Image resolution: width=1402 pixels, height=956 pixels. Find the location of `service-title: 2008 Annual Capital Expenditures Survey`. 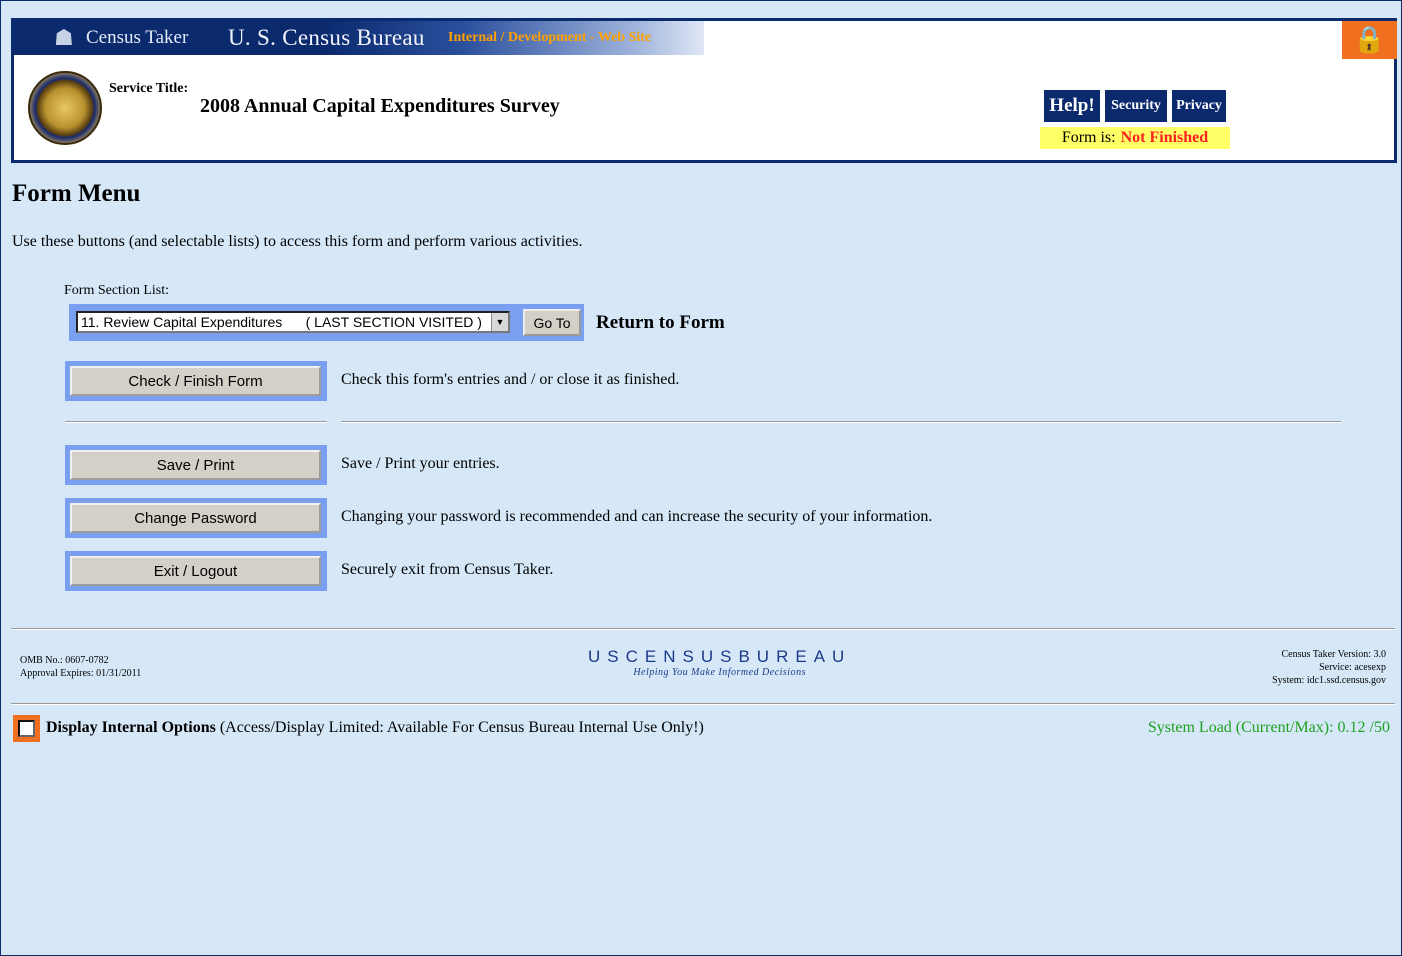

service-title: 2008 Annual Capital Expenditures Survey is located at coordinates (380, 106).